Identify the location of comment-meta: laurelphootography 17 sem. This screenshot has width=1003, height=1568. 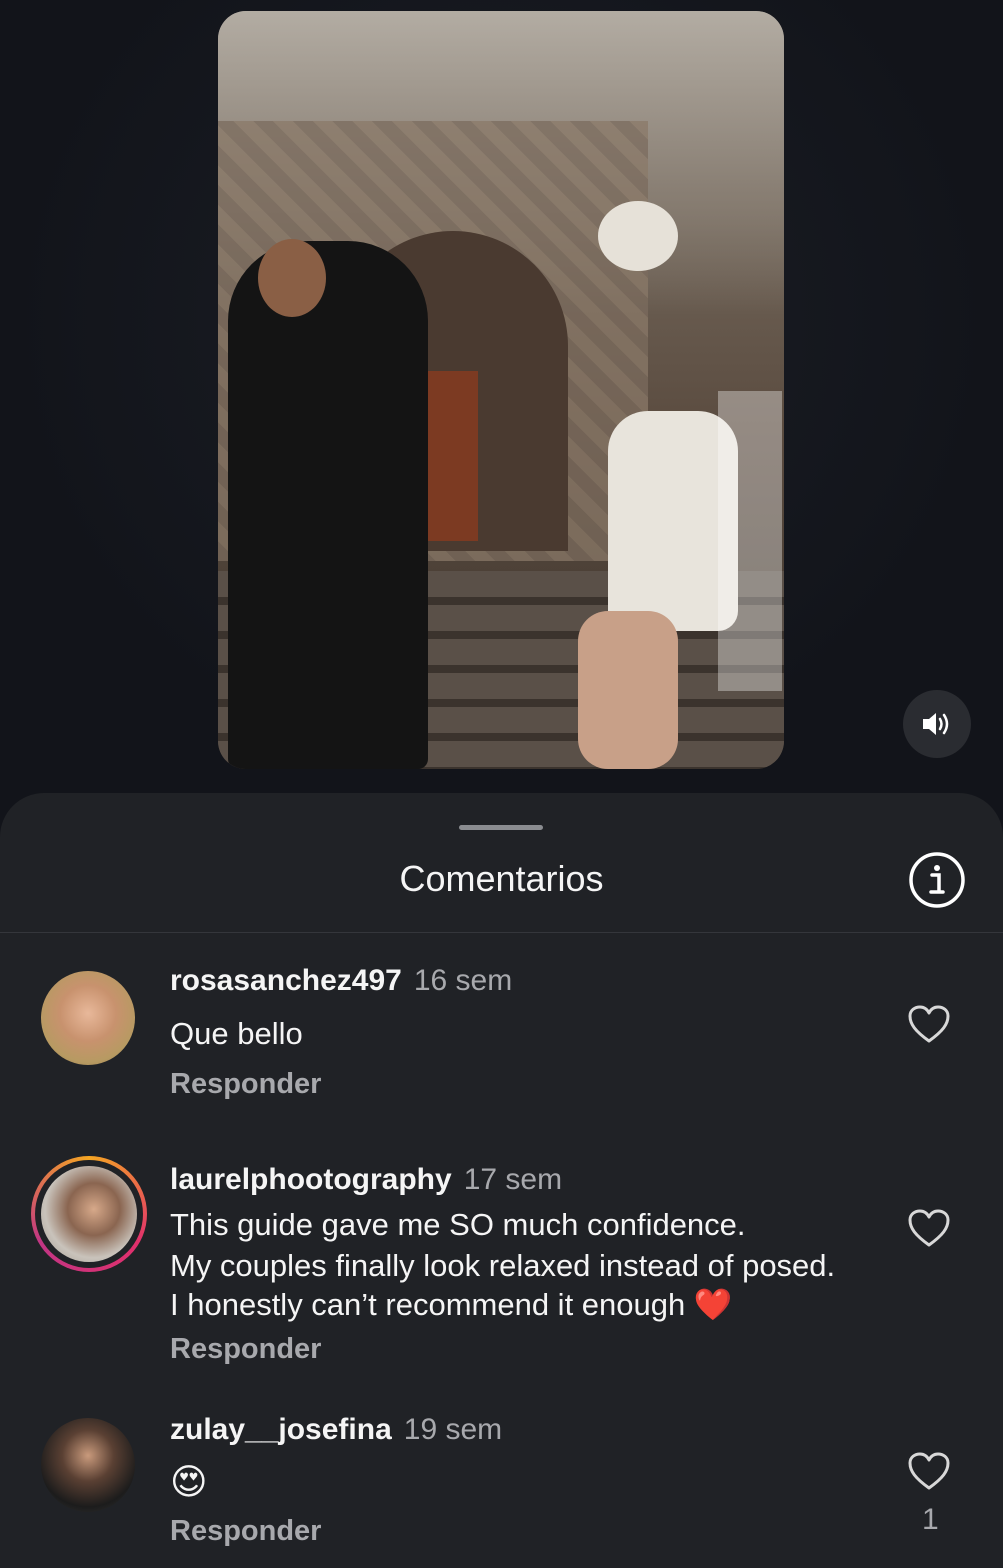
(366, 1180).